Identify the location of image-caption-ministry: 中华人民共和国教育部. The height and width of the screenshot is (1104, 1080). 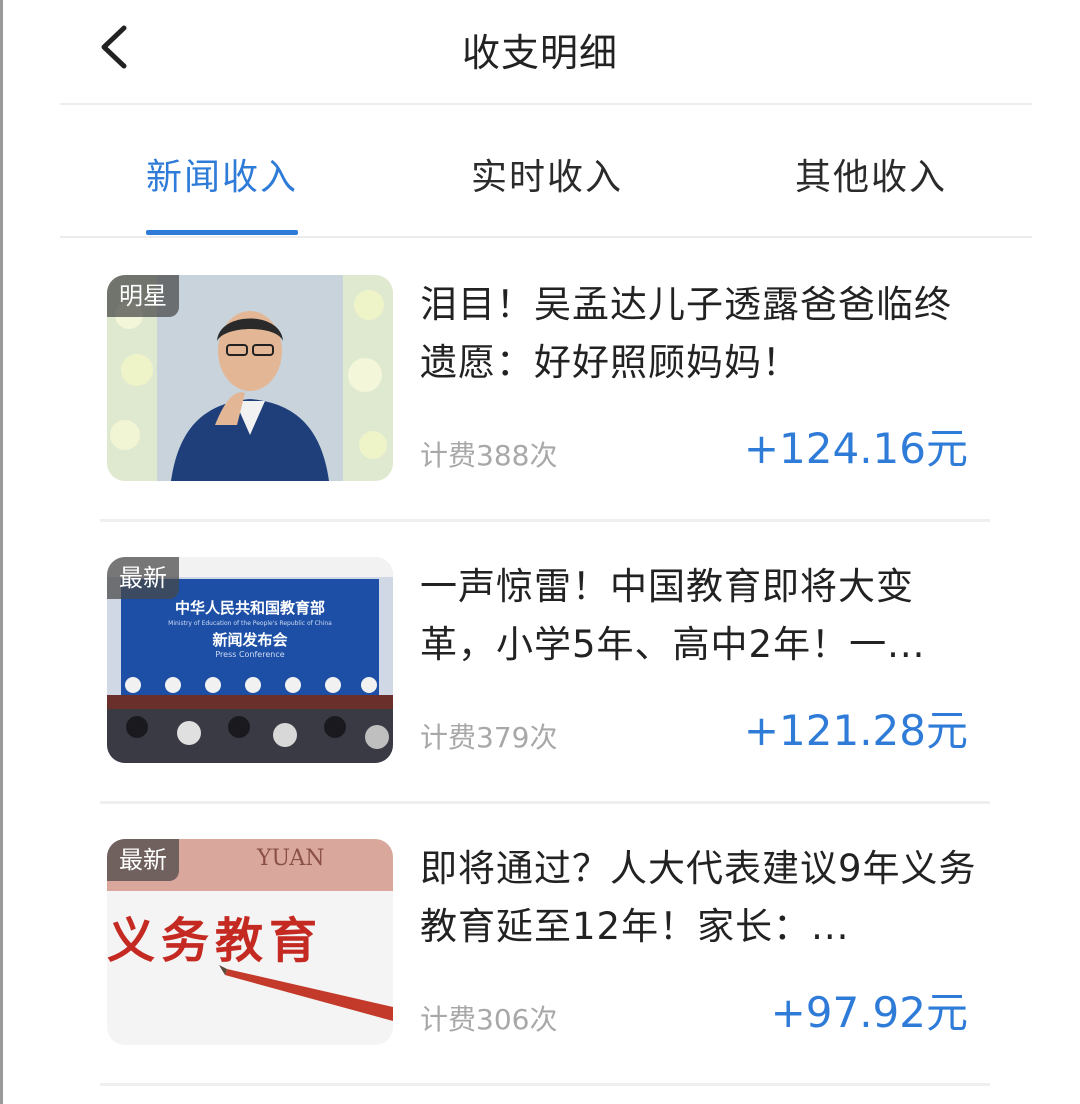
(250, 608).